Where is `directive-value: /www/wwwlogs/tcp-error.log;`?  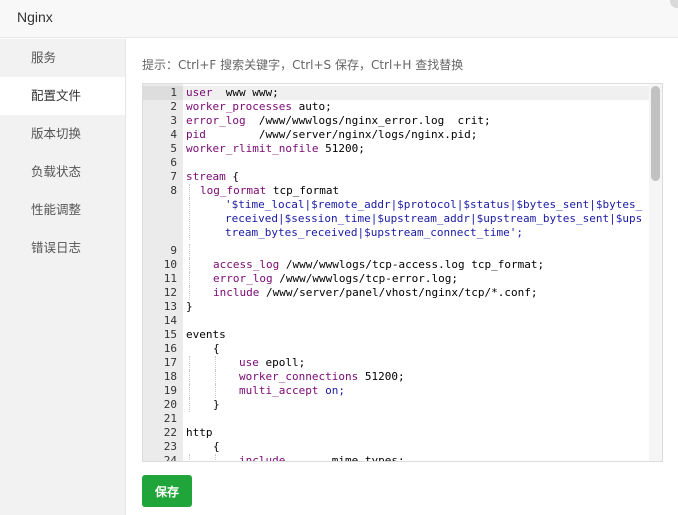 directive-value: /www/wwwlogs/tcp-error.log; is located at coordinates (365, 278).